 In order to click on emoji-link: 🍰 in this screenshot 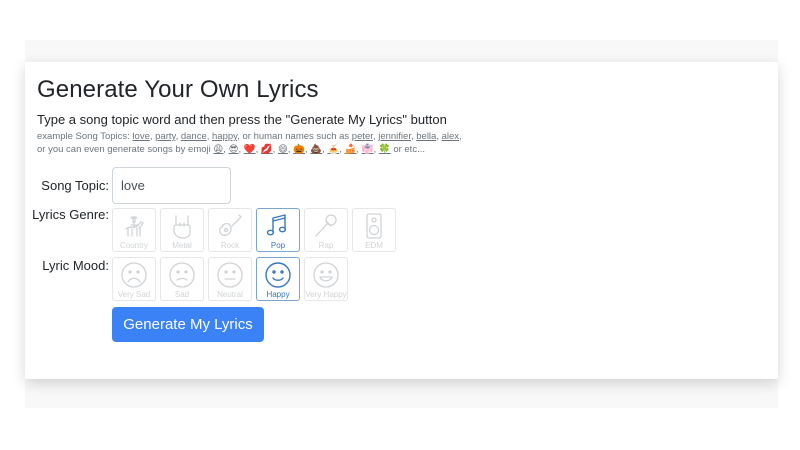, I will do `click(351, 149)`.